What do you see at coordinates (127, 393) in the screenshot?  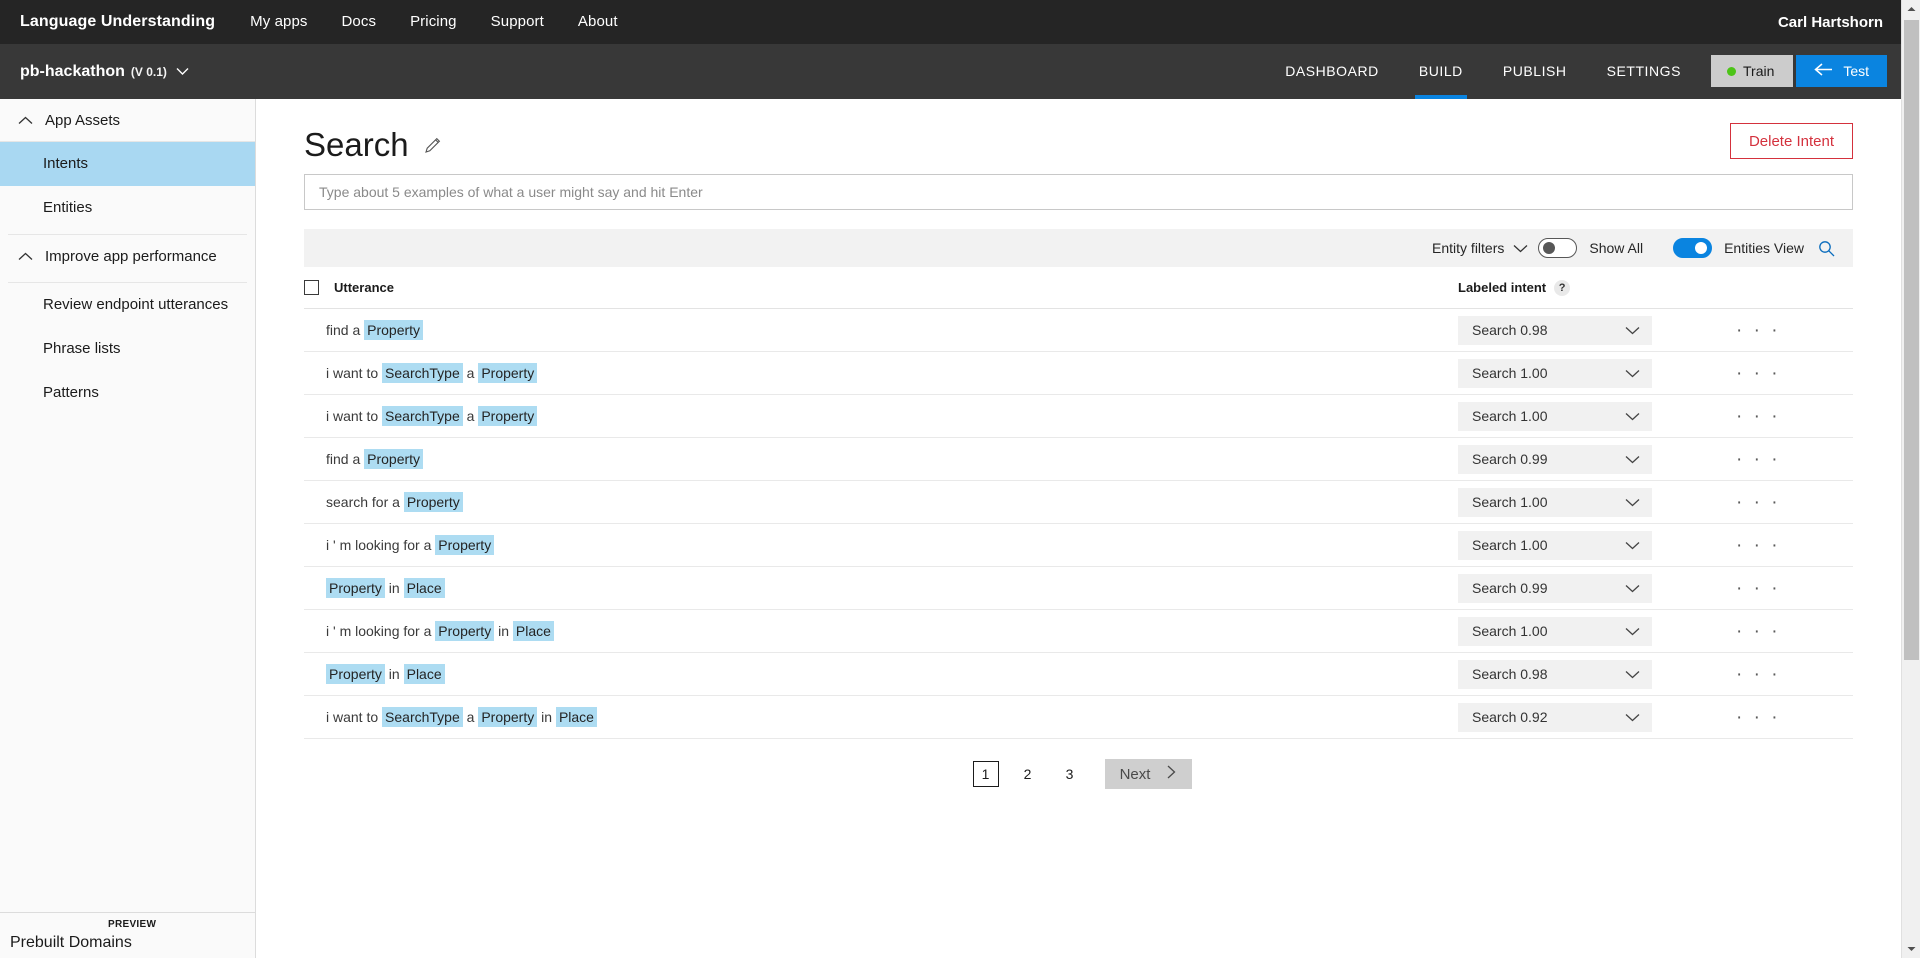 I see `sidebar-item-patterns: Patterns` at bounding box center [127, 393].